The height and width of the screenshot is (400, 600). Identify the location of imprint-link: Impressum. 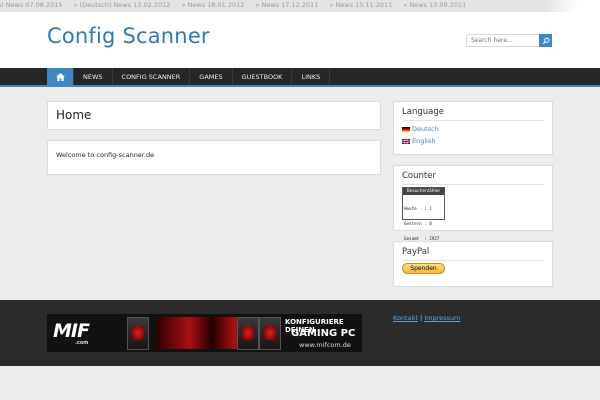
(442, 318).